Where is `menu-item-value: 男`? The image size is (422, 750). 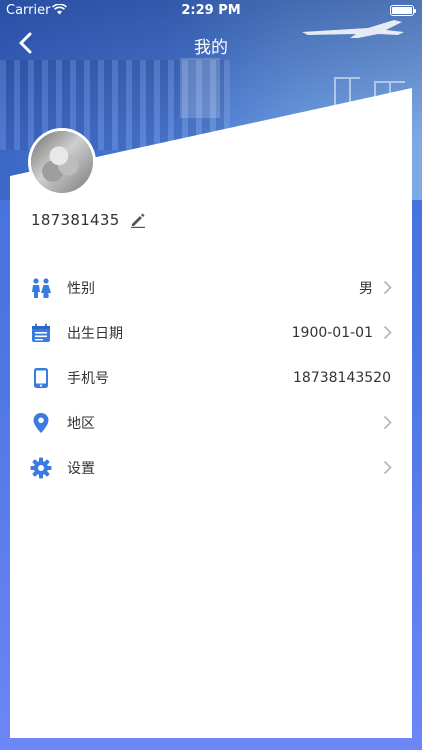
menu-item-value: 男 is located at coordinates (366, 288).